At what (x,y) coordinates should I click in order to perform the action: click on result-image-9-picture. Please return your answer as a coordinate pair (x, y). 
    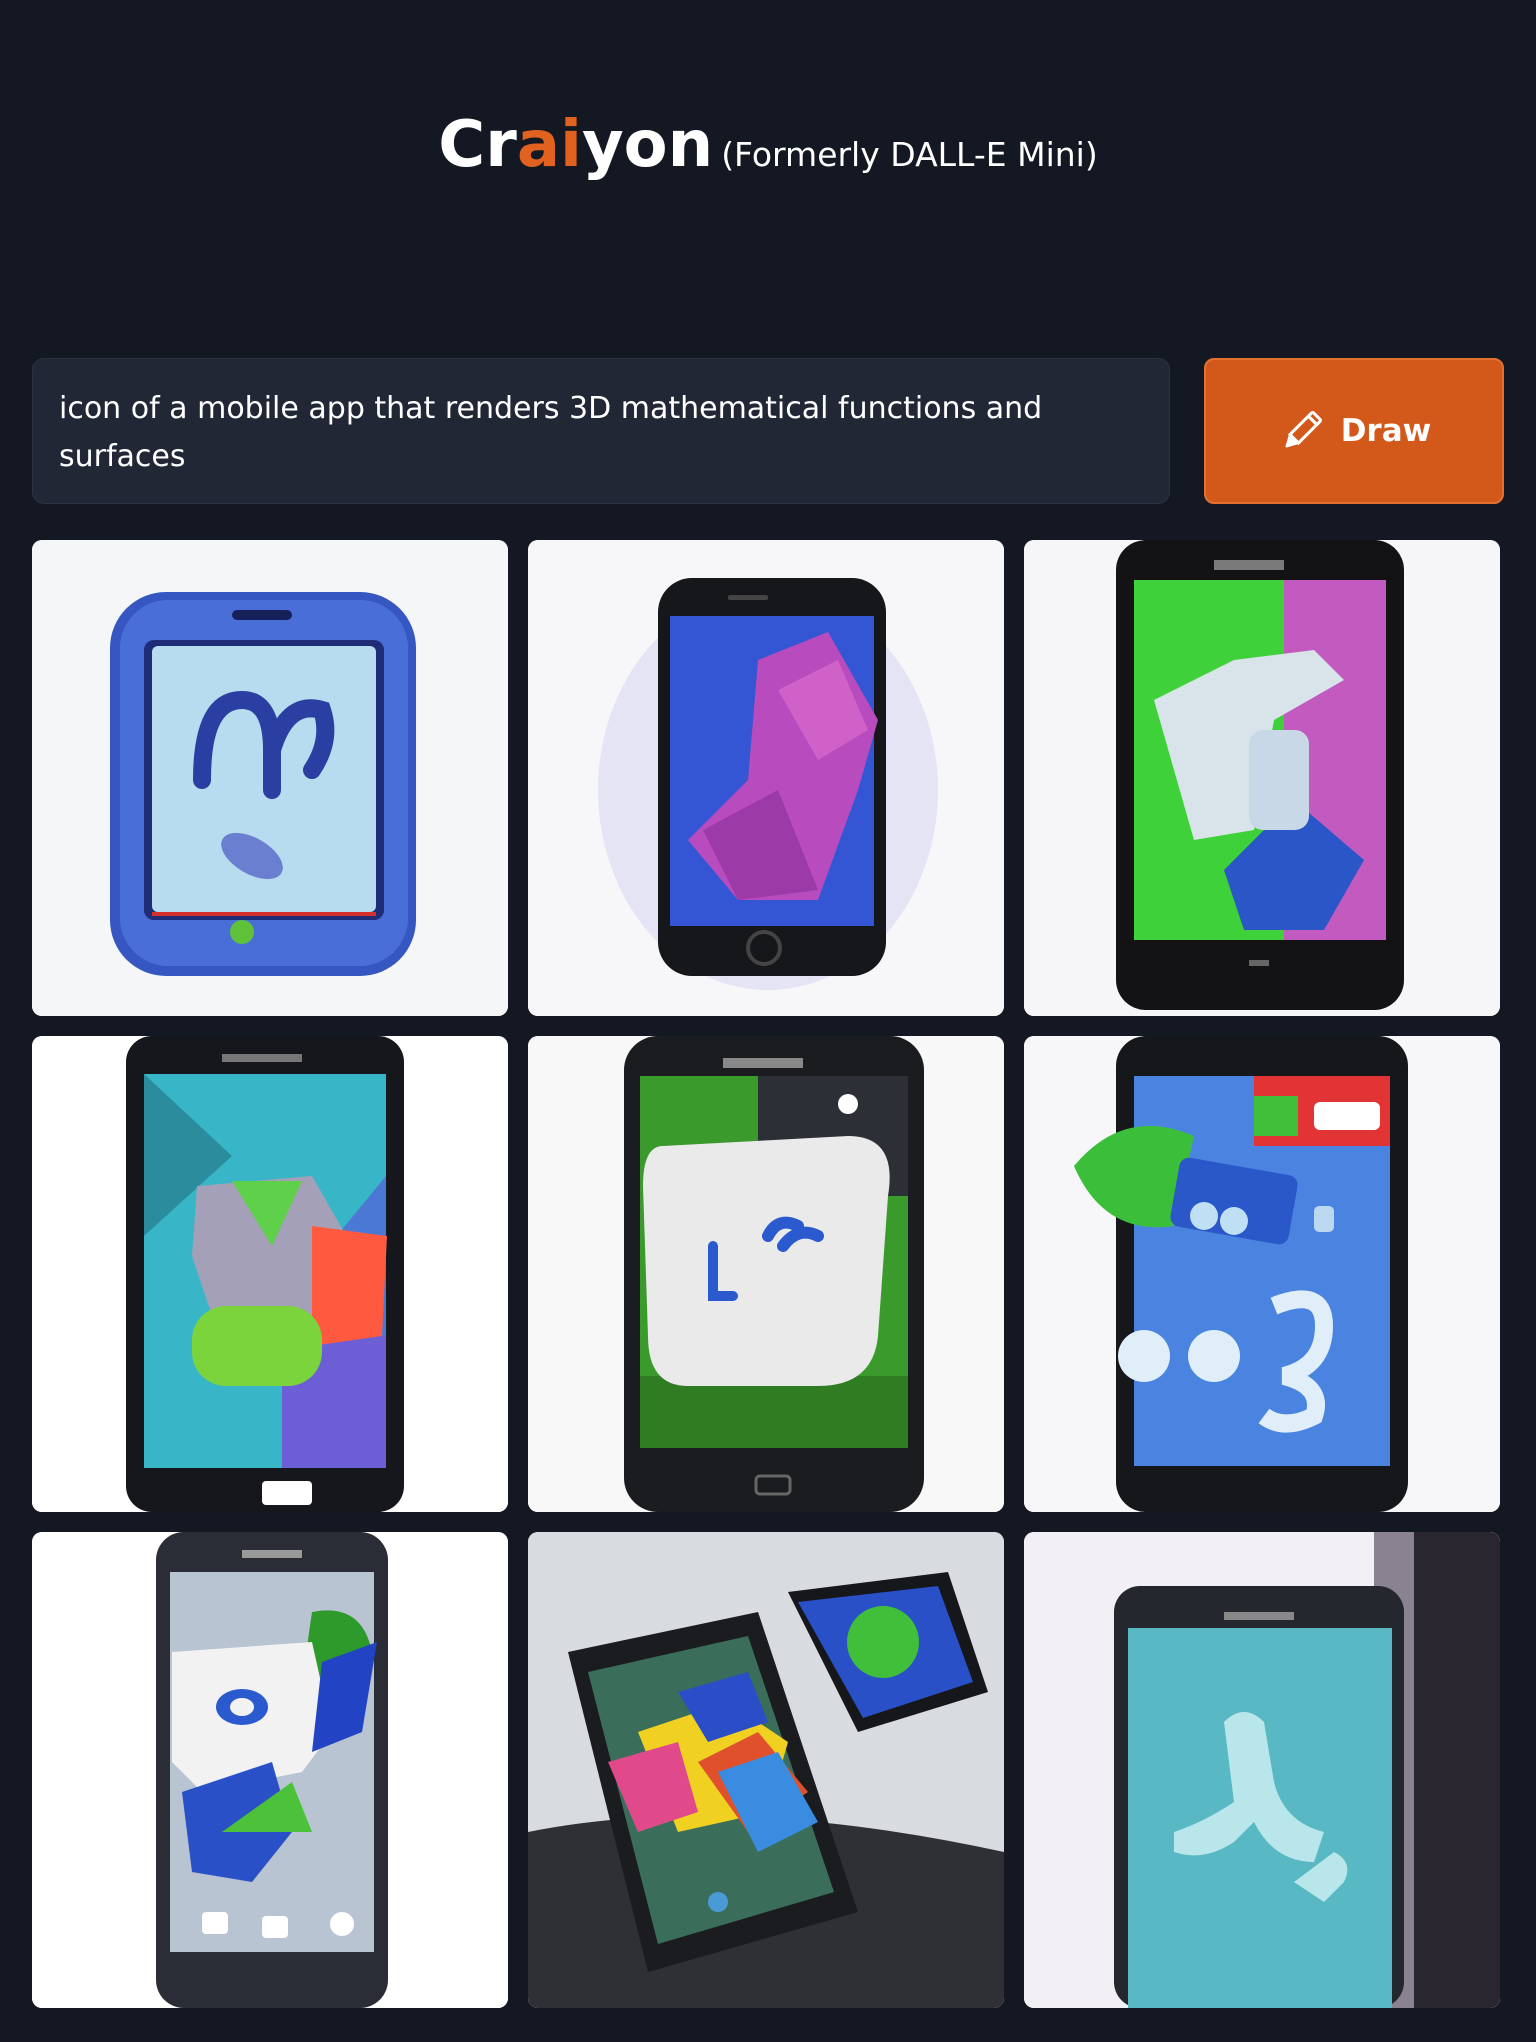
    Looking at the image, I should click on (1262, 1770).